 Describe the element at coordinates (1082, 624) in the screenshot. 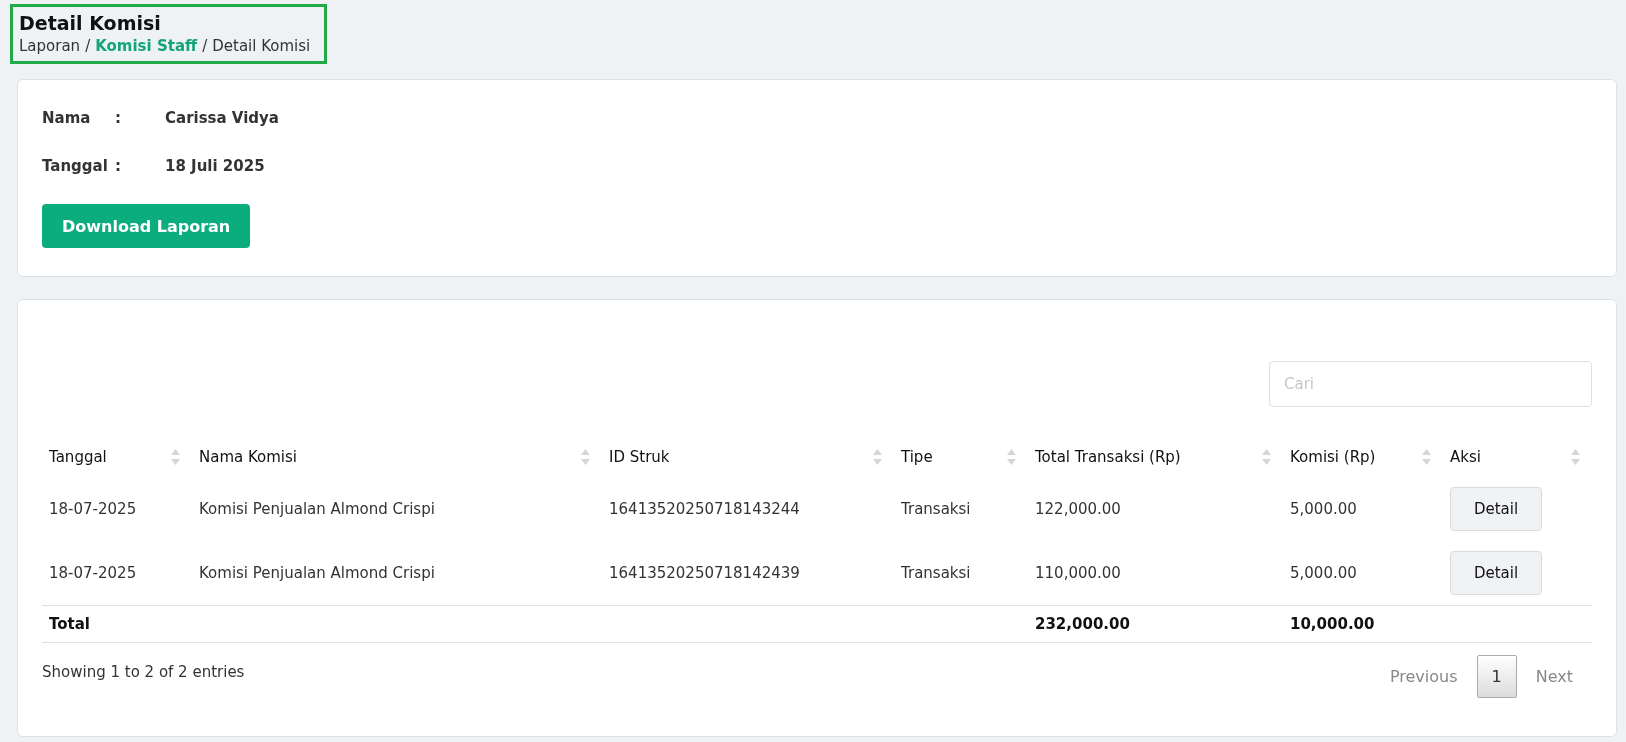

I see `total-value: 232,000.00` at that location.